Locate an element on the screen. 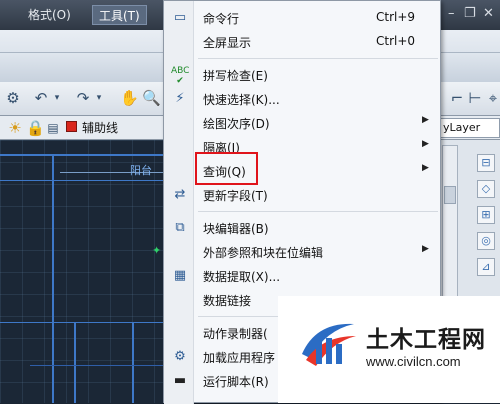  highlight-annotation-box is located at coordinates (226, 168).